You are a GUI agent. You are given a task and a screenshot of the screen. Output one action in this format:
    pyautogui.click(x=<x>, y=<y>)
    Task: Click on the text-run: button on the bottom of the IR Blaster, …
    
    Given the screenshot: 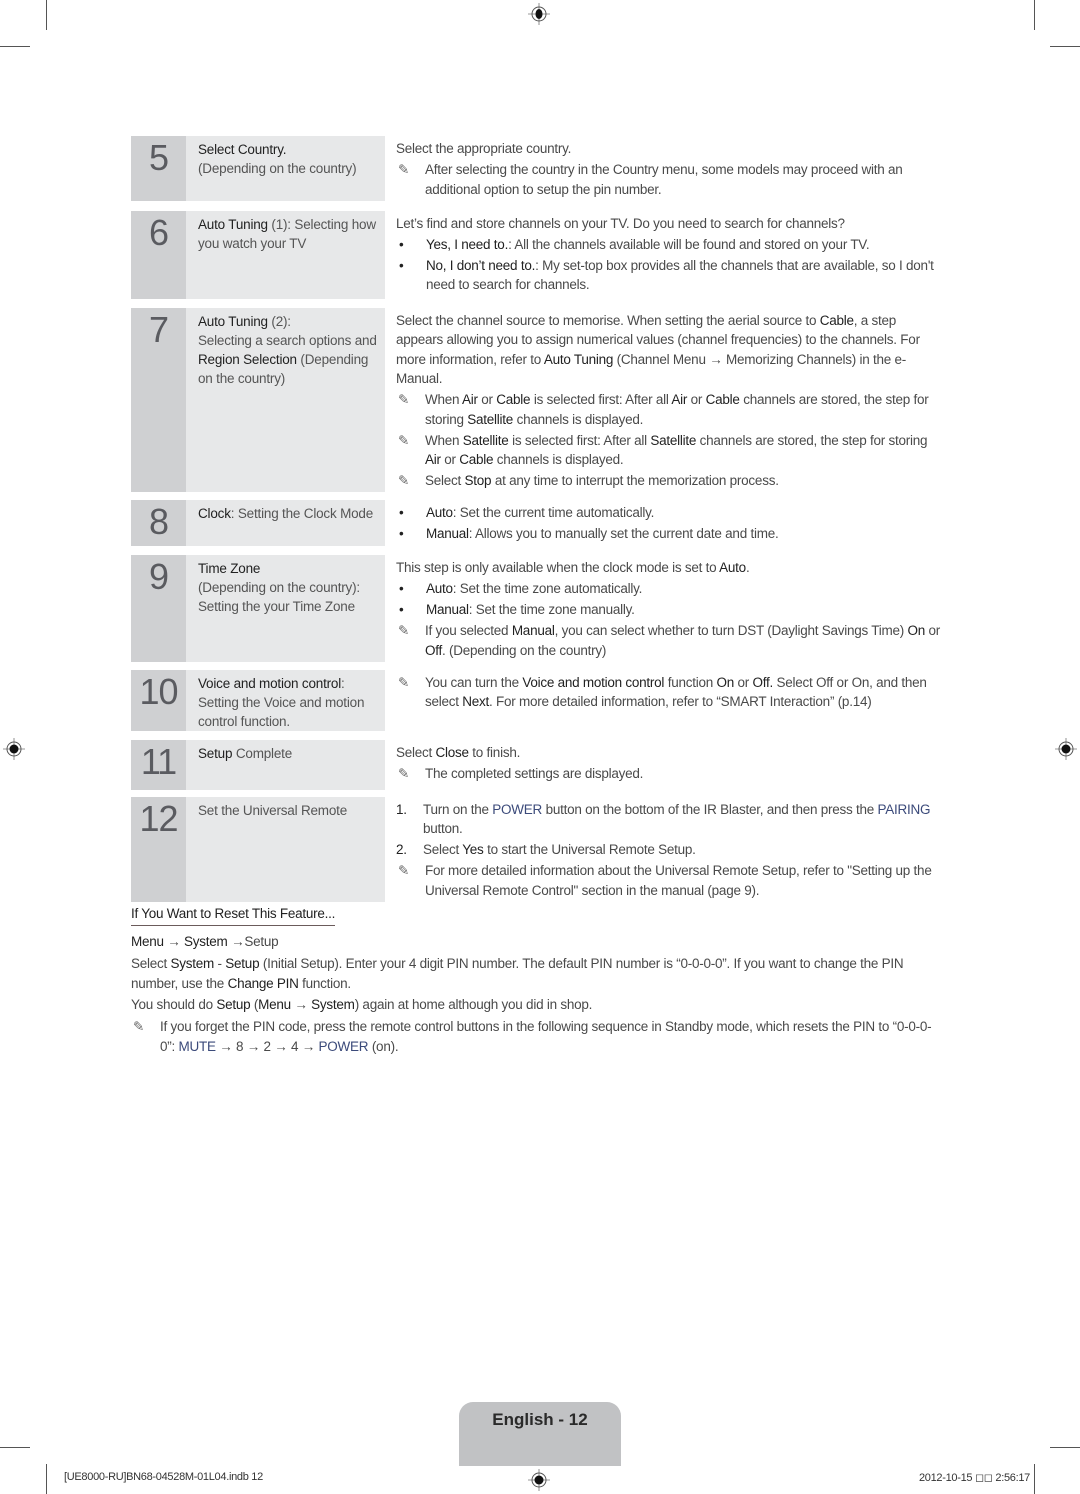 What is the action you would take?
    pyautogui.click(x=710, y=809)
    